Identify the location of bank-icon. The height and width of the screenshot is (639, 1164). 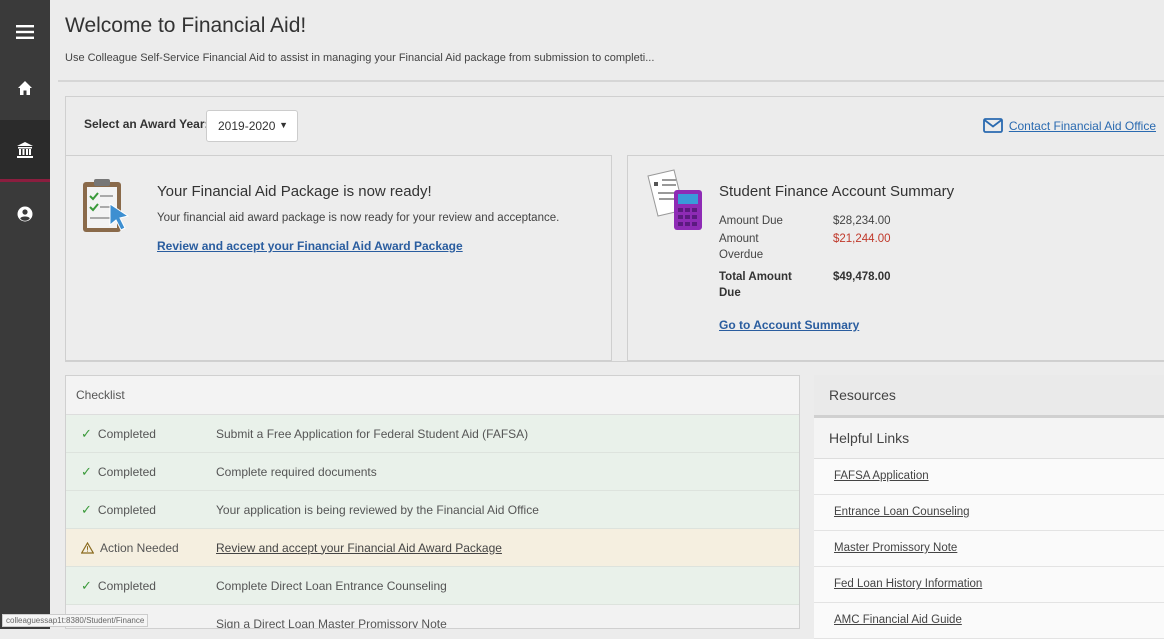
(25, 149).